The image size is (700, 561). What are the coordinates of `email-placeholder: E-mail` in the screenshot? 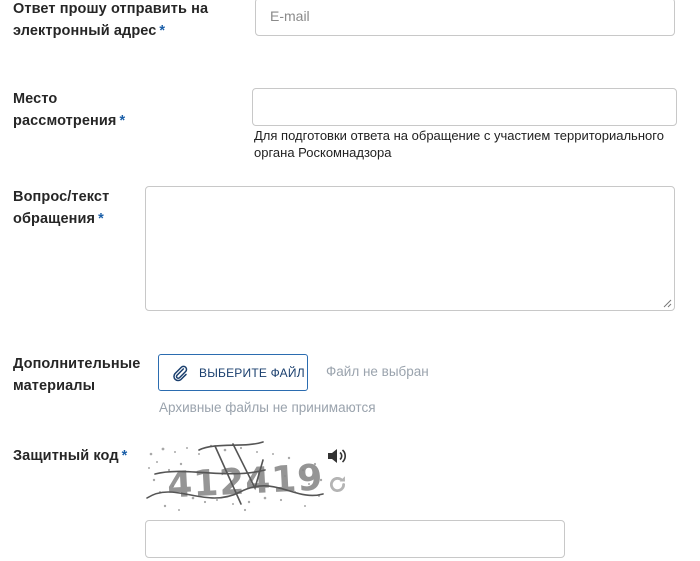 It's located at (290, 16).